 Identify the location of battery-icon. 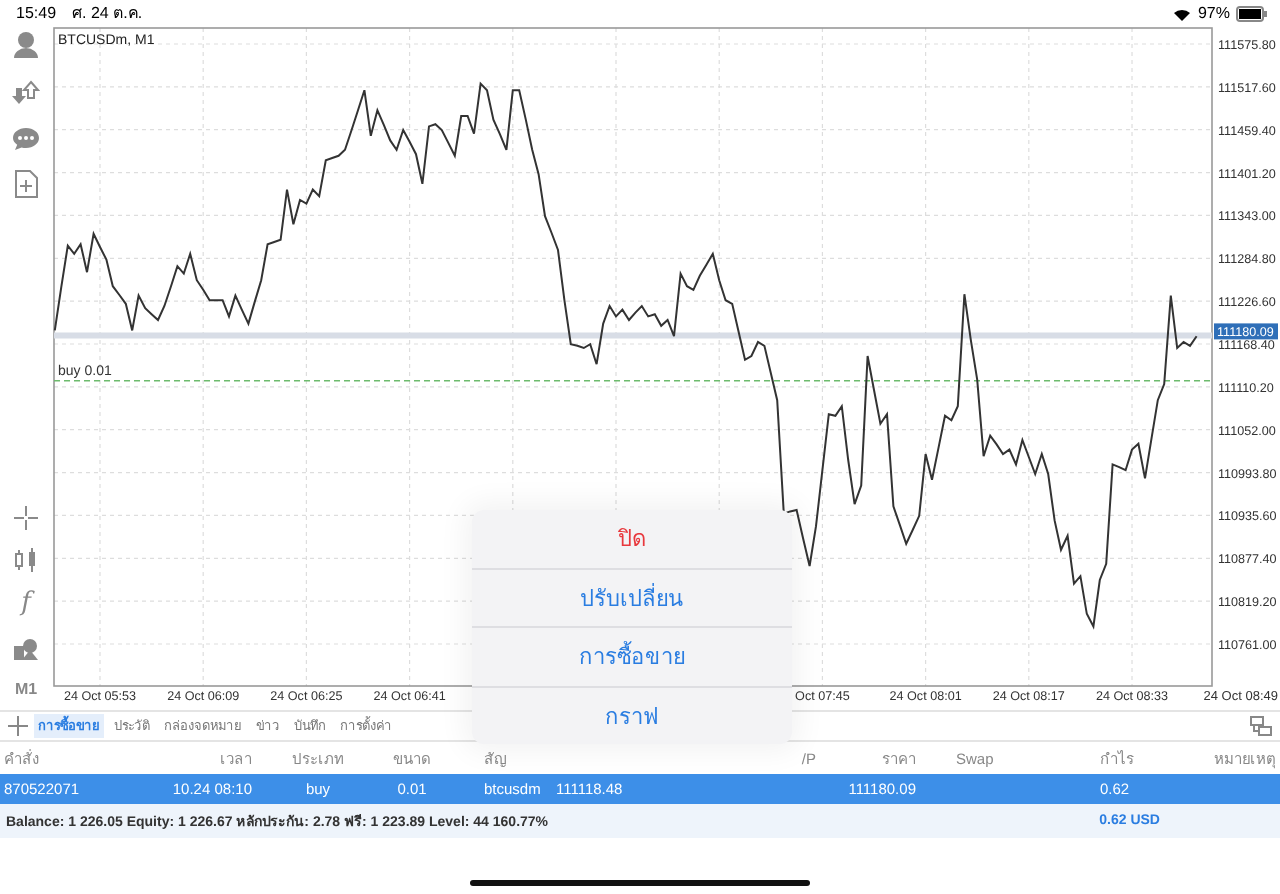
(1252, 13).